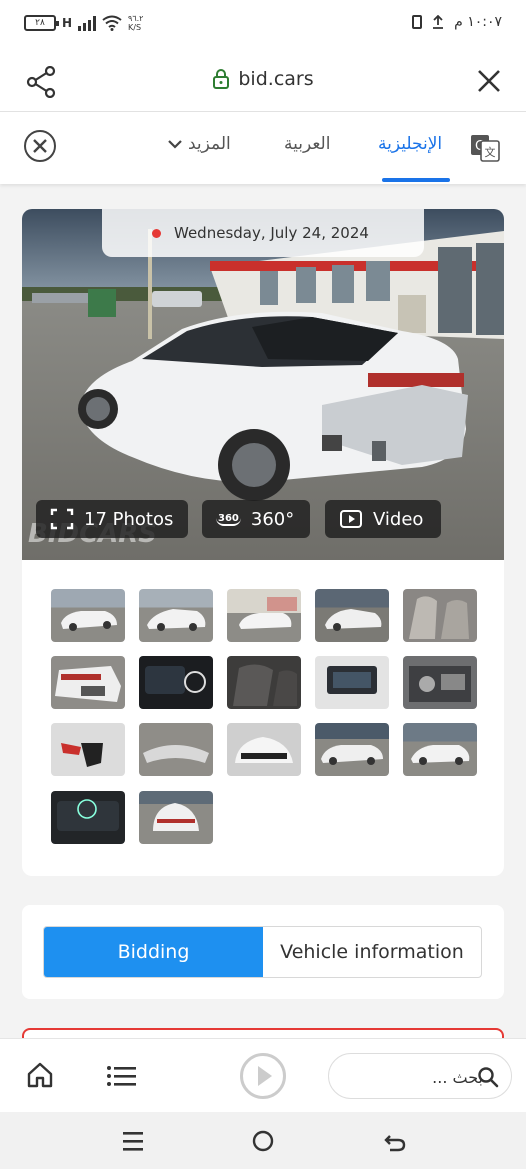 The width and height of the screenshot is (526, 1169). Describe the element at coordinates (413, 1077) in the screenshot. I see `search-input` at that location.